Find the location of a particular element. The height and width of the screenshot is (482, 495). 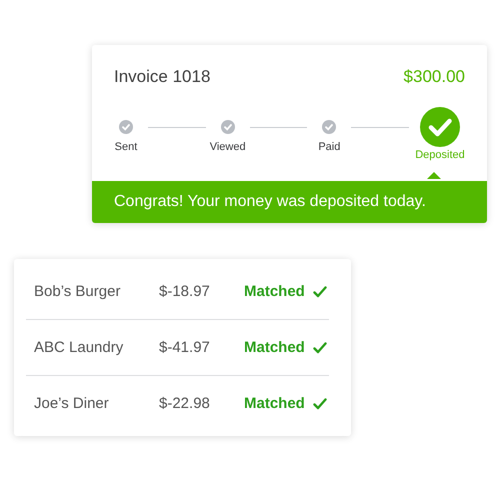

step-label: Viewed is located at coordinates (228, 147).